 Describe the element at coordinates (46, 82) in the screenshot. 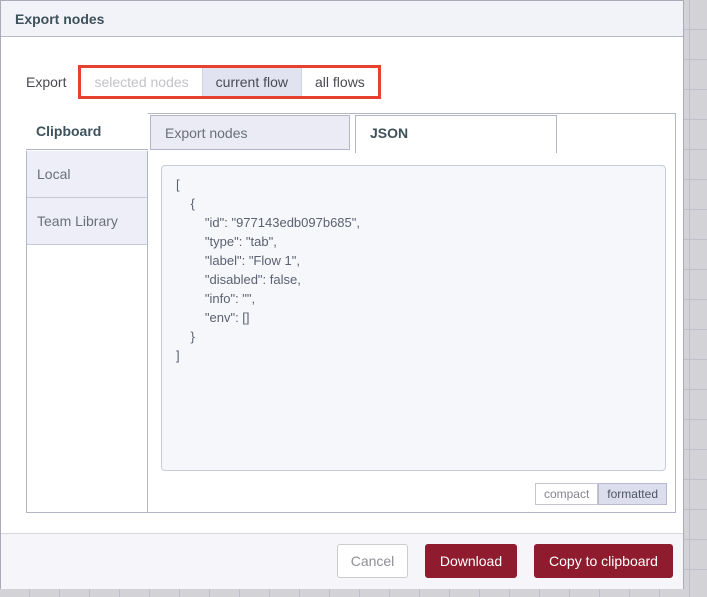

I see `export-label: Export` at that location.